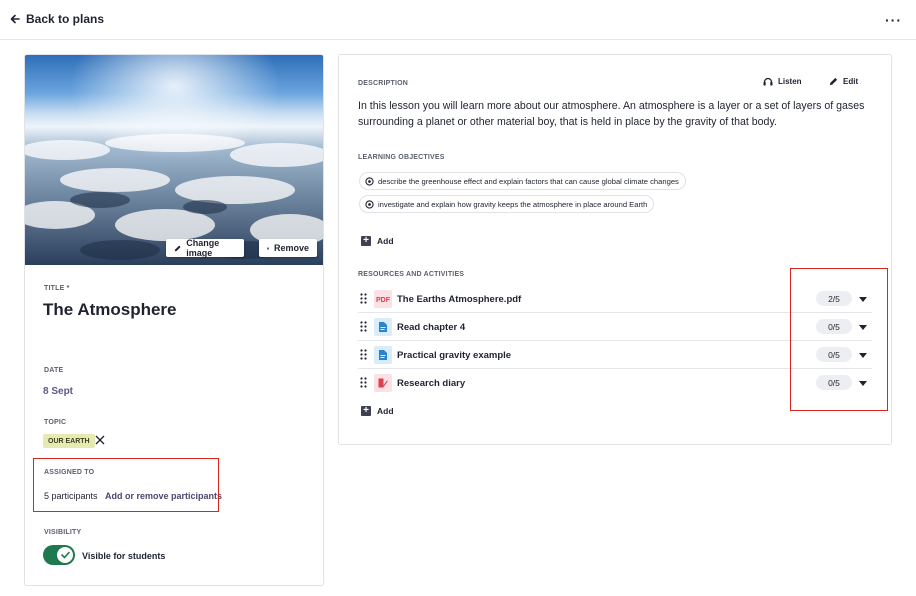 This screenshot has height=596, width=916. What do you see at coordinates (851, 81) in the screenshot?
I see `edit-label: Edit` at bounding box center [851, 81].